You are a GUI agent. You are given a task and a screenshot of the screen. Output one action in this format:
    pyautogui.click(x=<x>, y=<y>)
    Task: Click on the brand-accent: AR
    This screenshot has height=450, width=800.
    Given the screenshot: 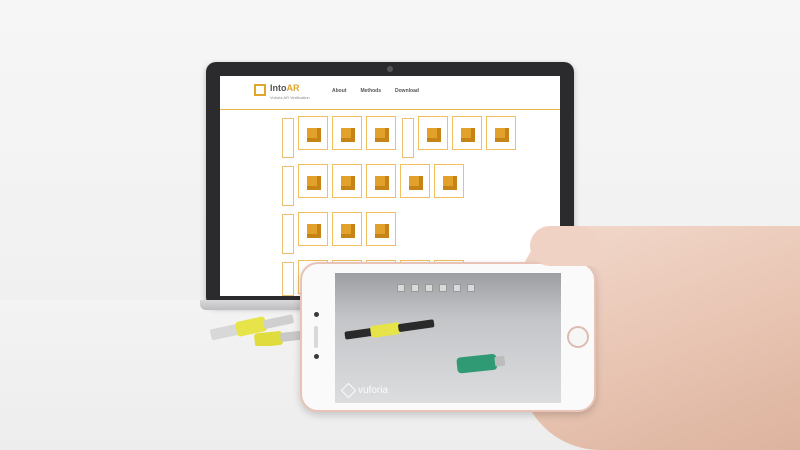 What is the action you would take?
    pyautogui.click(x=293, y=88)
    